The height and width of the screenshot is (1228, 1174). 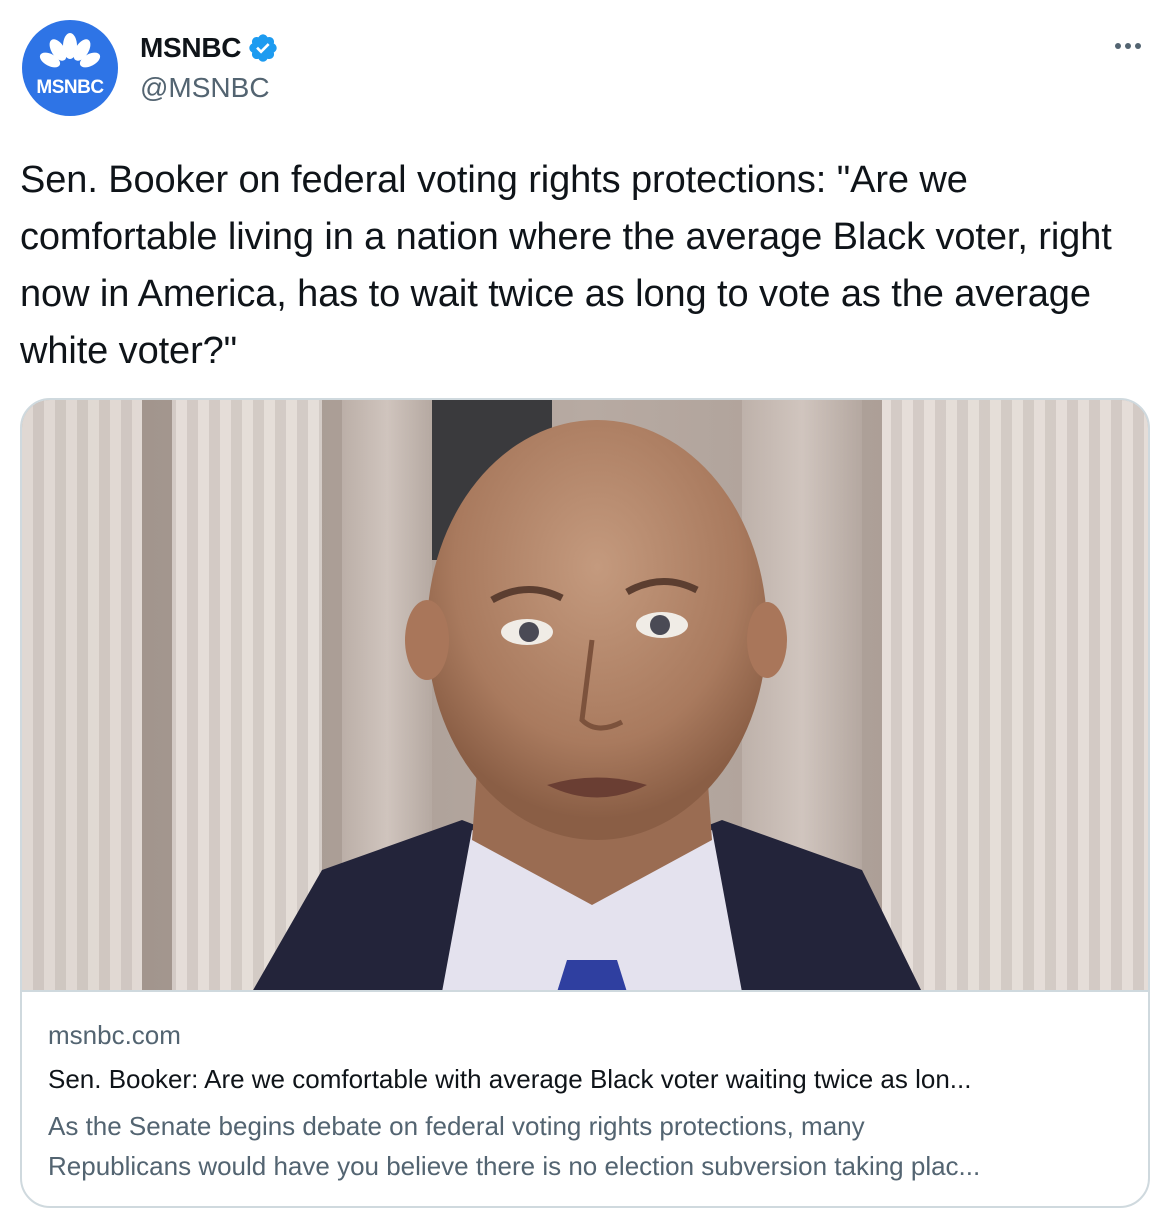 I want to click on more-options-button, so click(x=1128, y=46).